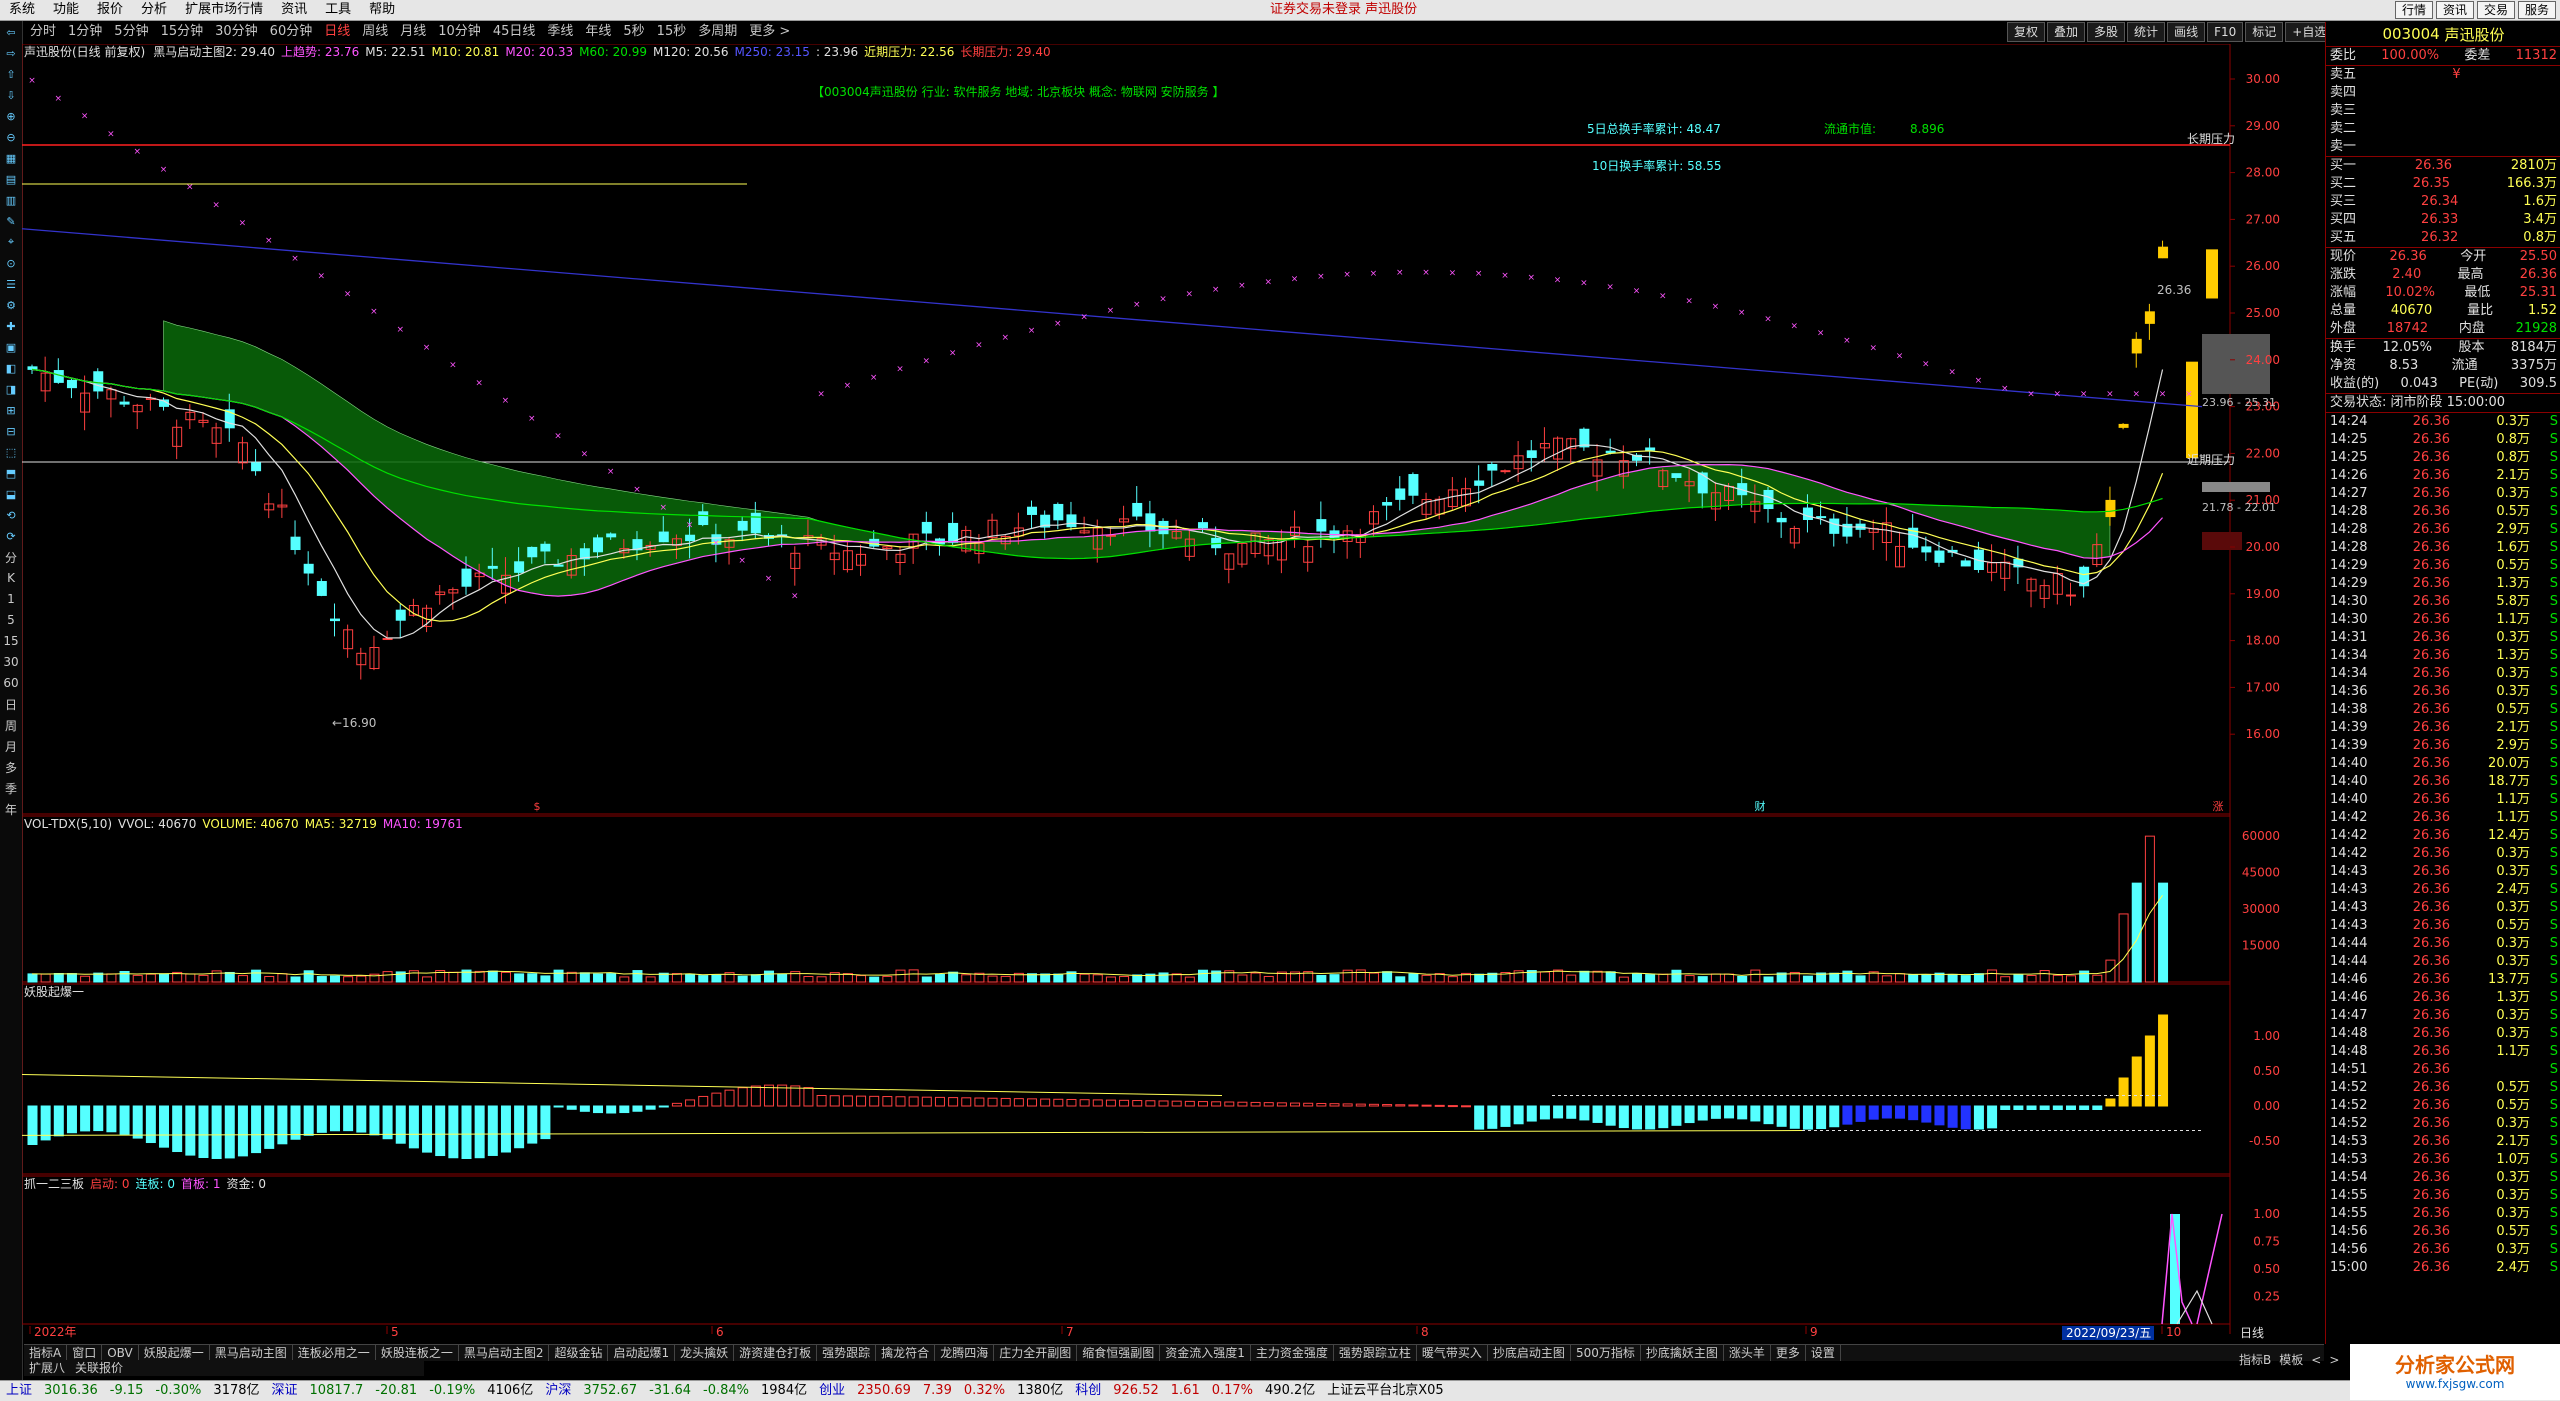  What do you see at coordinates (182, 32) in the screenshot?
I see `period-3: 15分钟` at bounding box center [182, 32].